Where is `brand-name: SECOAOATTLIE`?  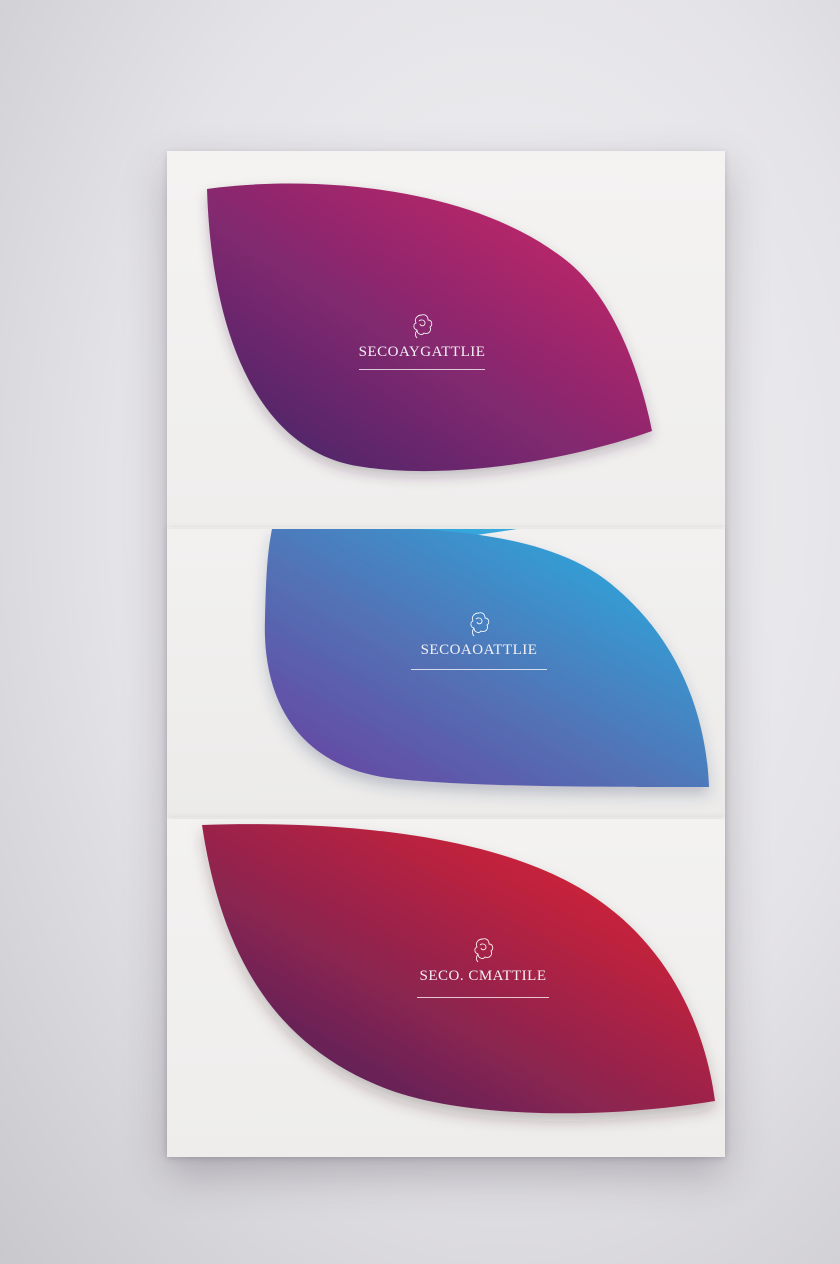 brand-name: SECOAOATTLIE is located at coordinates (479, 650).